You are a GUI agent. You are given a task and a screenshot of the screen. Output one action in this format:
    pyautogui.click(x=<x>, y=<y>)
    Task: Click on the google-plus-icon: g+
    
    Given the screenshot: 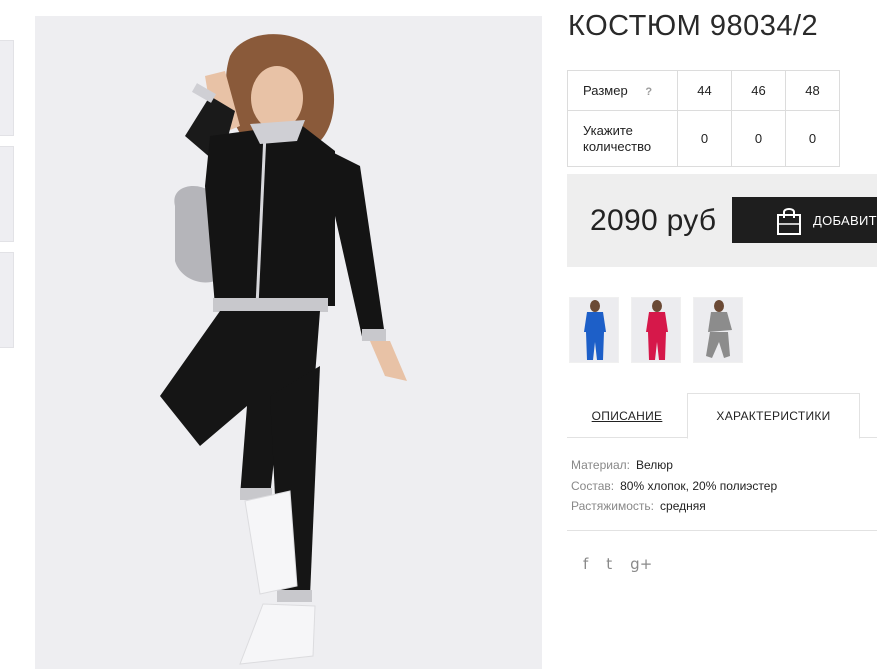 What is the action you would take?
    pyautogui.click(x=641, y=564)
    